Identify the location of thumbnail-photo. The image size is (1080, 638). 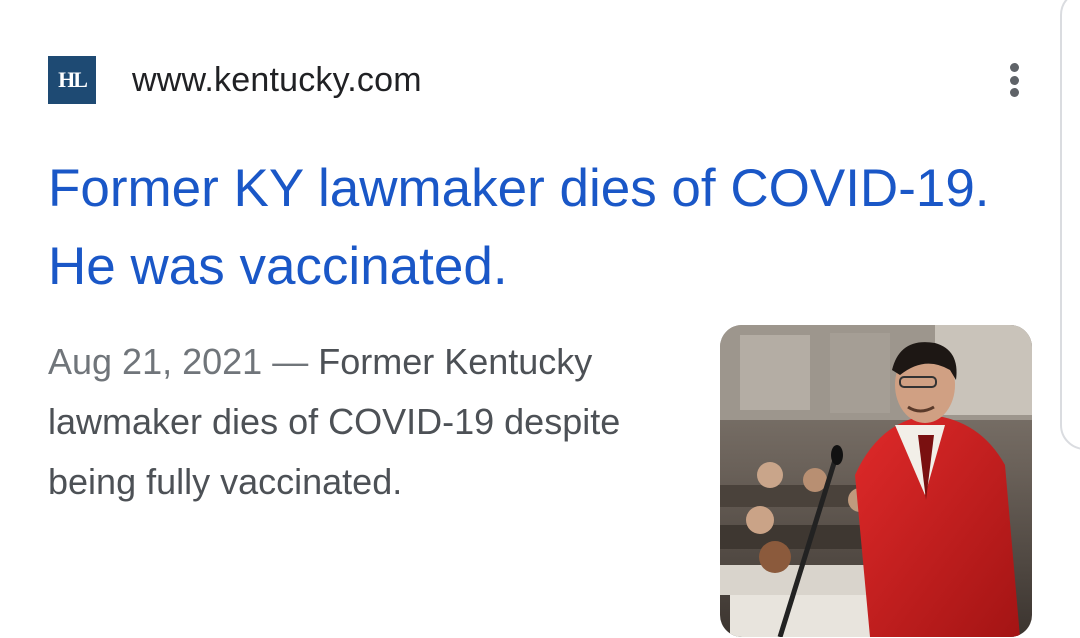
(876, 481).